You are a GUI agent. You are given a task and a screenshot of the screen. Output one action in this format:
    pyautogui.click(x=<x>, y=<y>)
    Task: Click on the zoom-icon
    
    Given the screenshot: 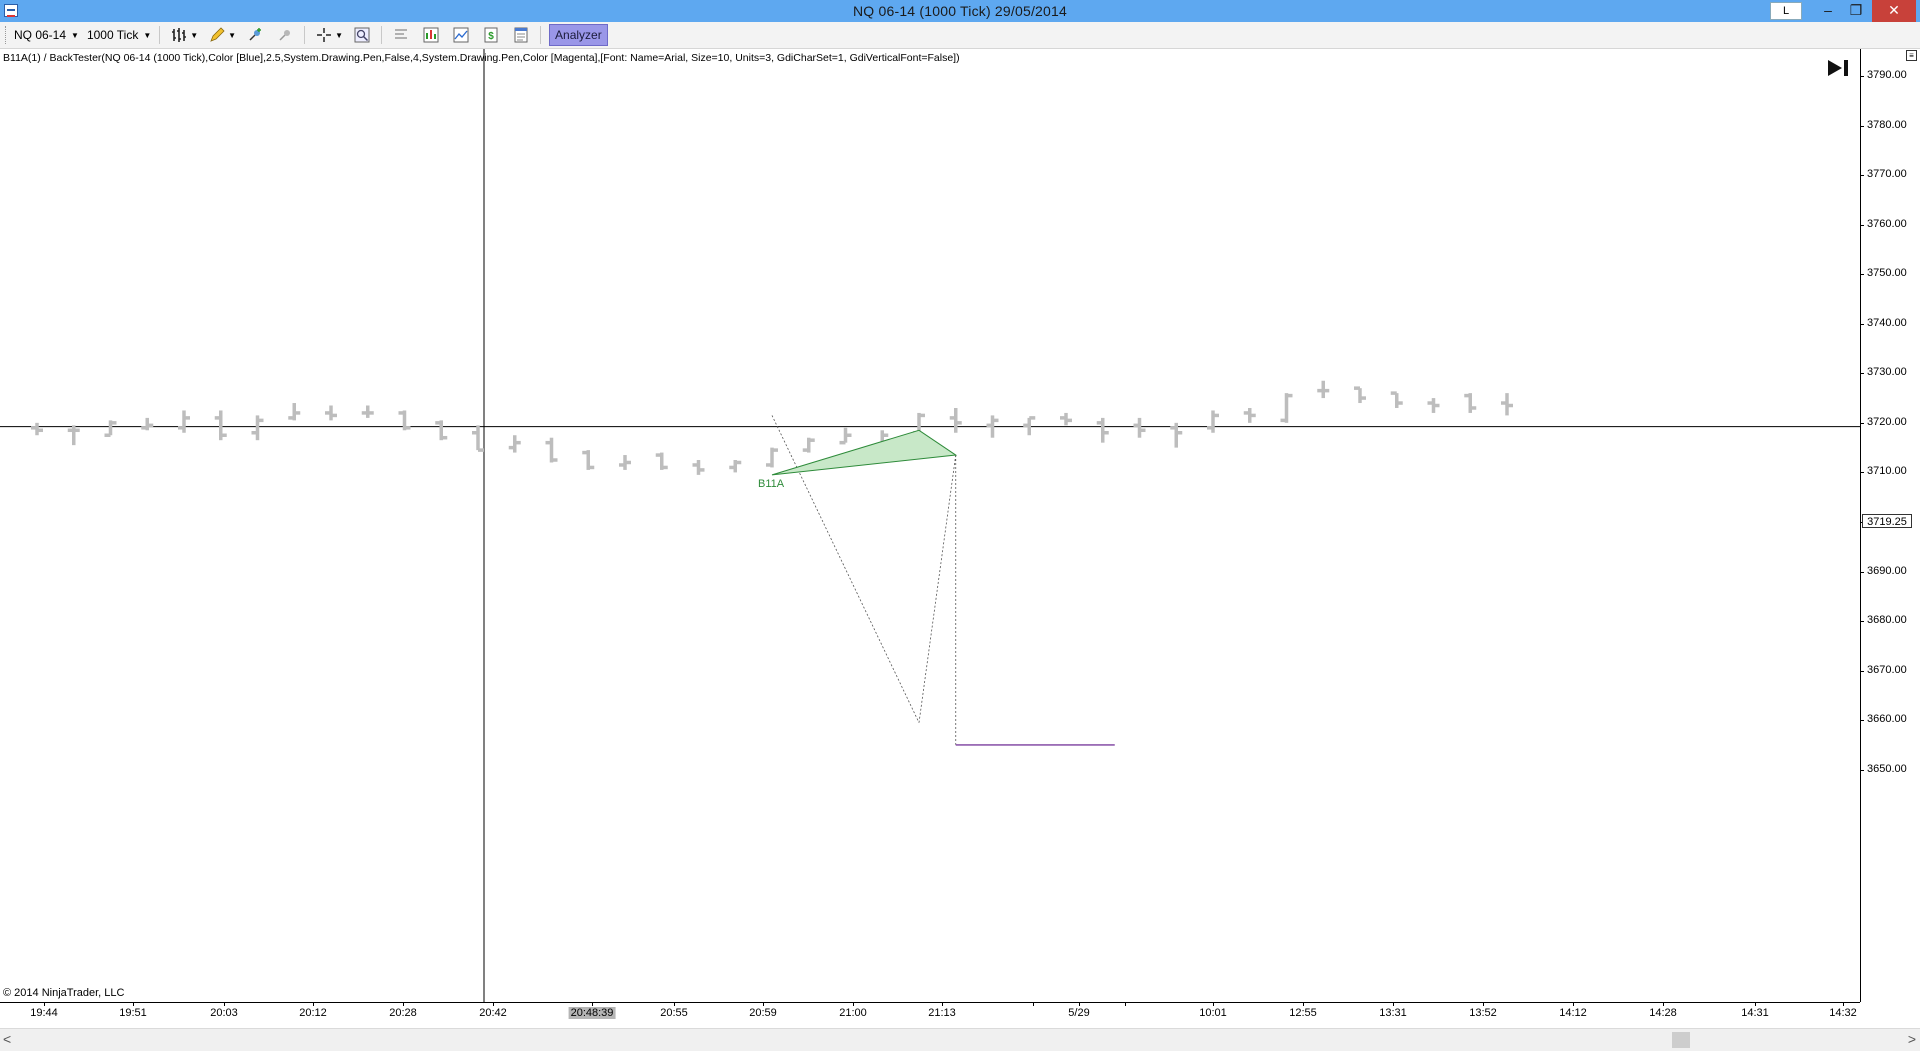 What is the action you would take?
    pyautogui.click(x=362, y=35)
    